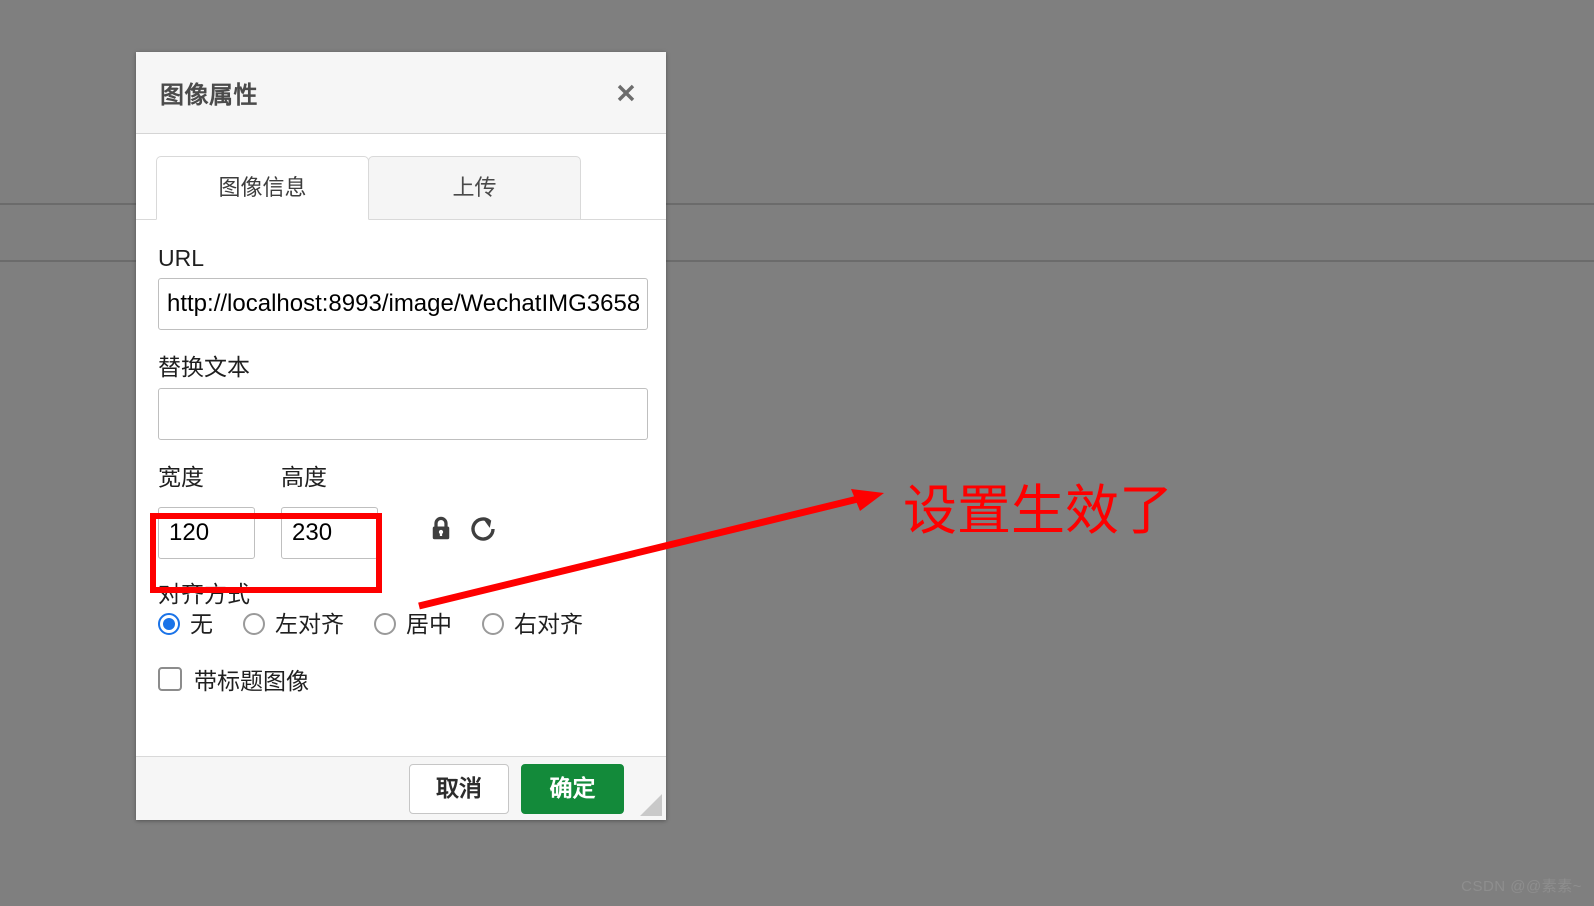 The height and width of the screenshot is (906, 1594). Describe the element at coordinates (651, 805) in the screenshot. I see `resize-grip-icon` at that location.